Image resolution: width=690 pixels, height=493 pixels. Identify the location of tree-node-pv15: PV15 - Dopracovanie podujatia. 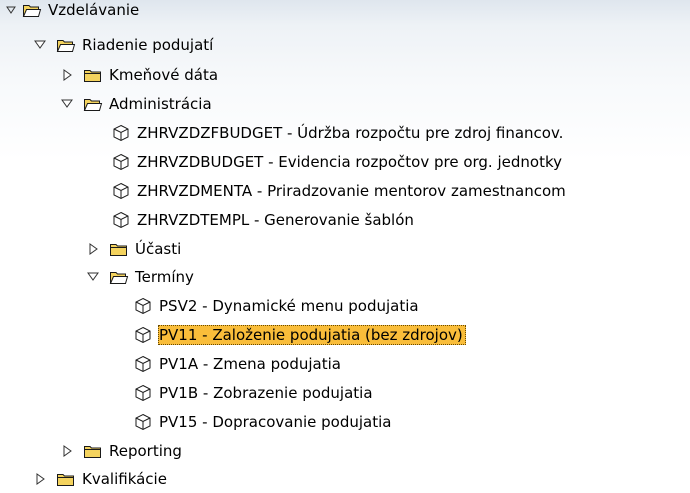
(345, 421).